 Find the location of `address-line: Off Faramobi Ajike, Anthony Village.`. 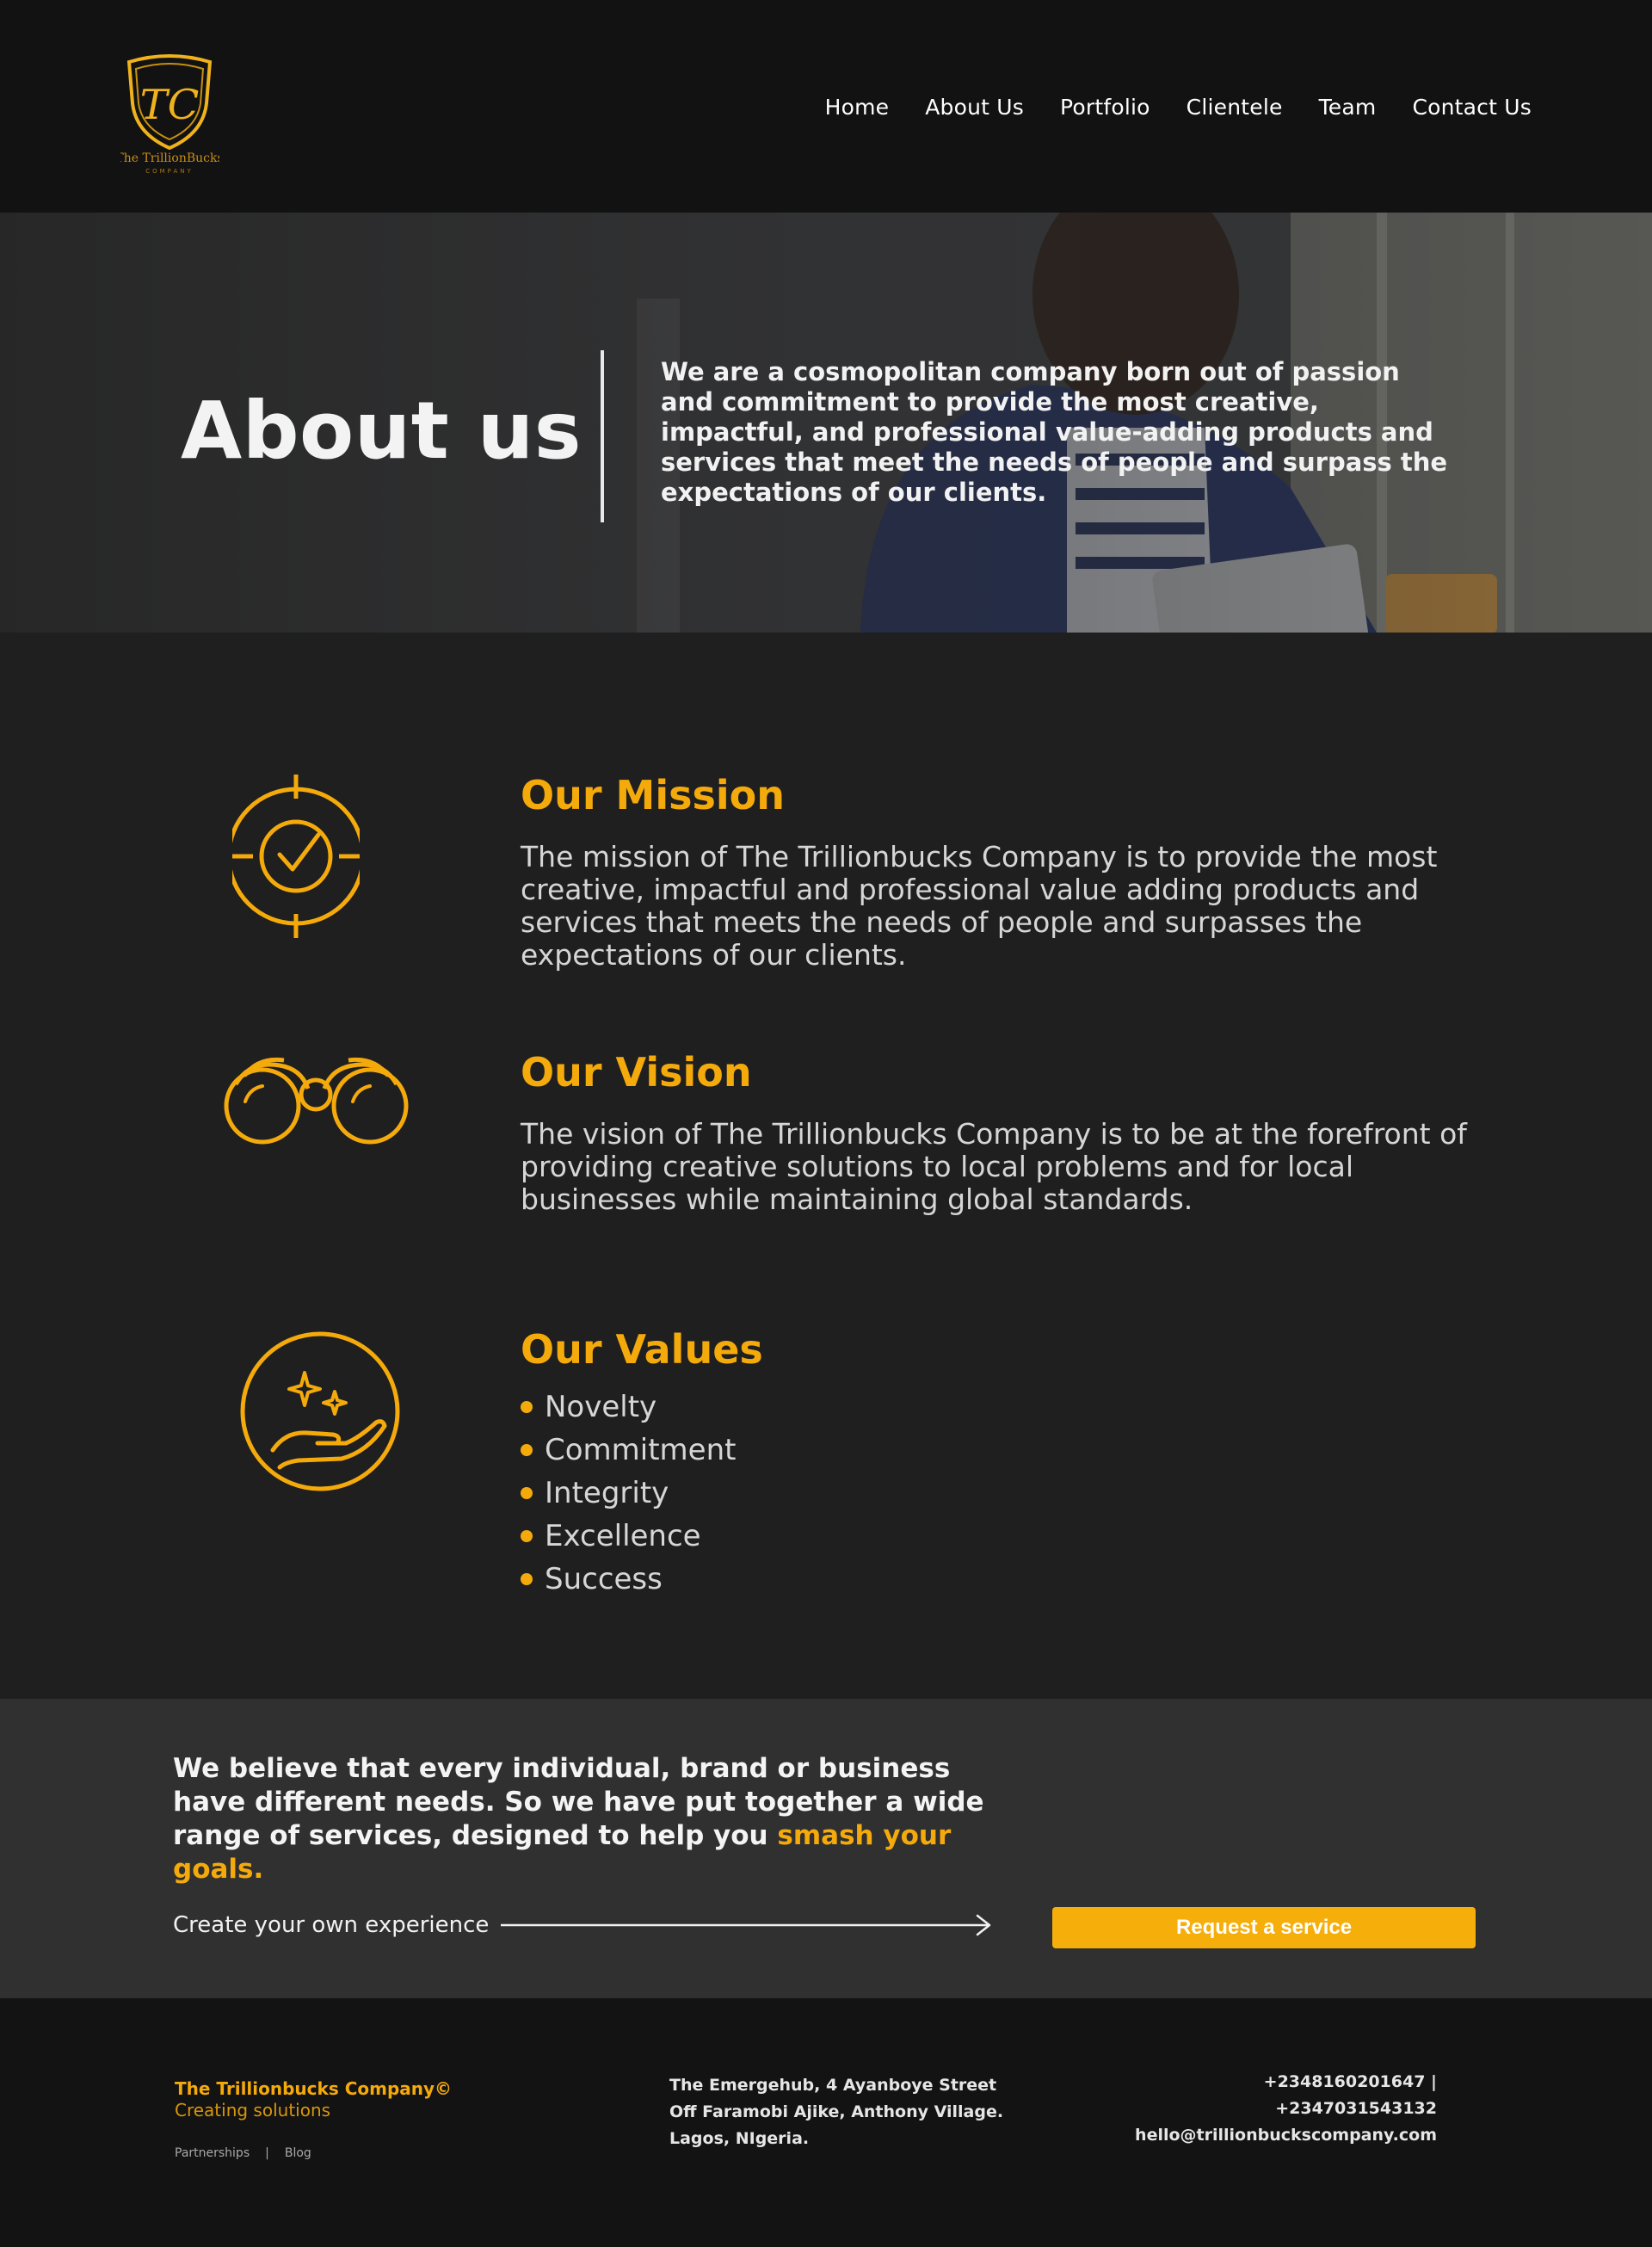

address-line: Off Faramobi Ajike, Anthony Village. is located at coordinates (836, 2111).